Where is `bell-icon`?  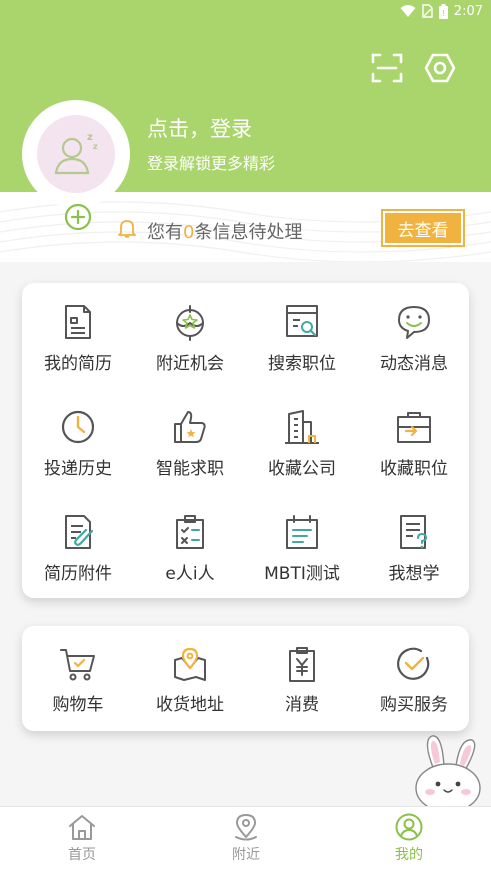 bell-icon is located at coordinates (127, 229).